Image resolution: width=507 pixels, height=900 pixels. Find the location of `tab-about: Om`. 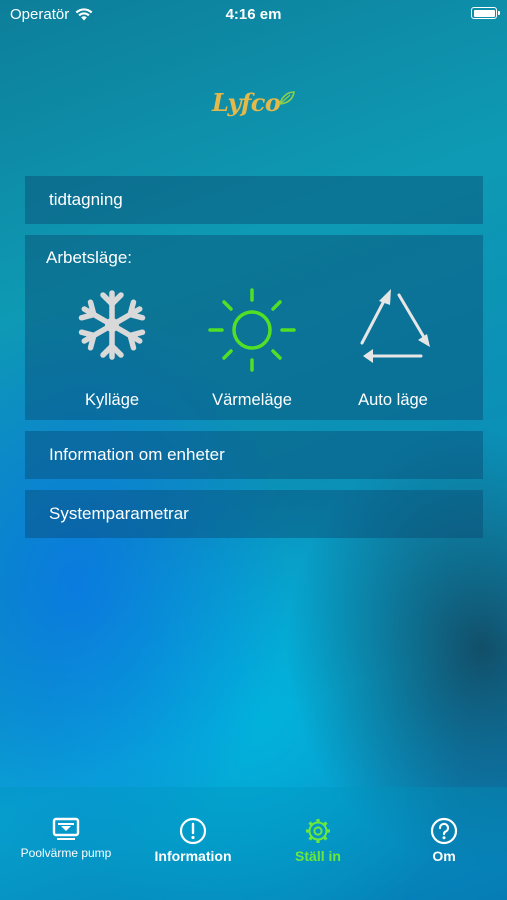

tab-about: Om is located at coordinates (444, 840).